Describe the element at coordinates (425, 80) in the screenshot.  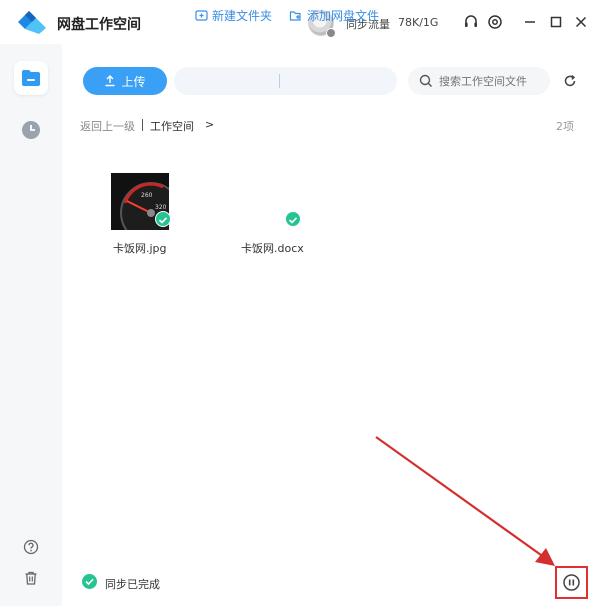
I see `search-icon` at that location.